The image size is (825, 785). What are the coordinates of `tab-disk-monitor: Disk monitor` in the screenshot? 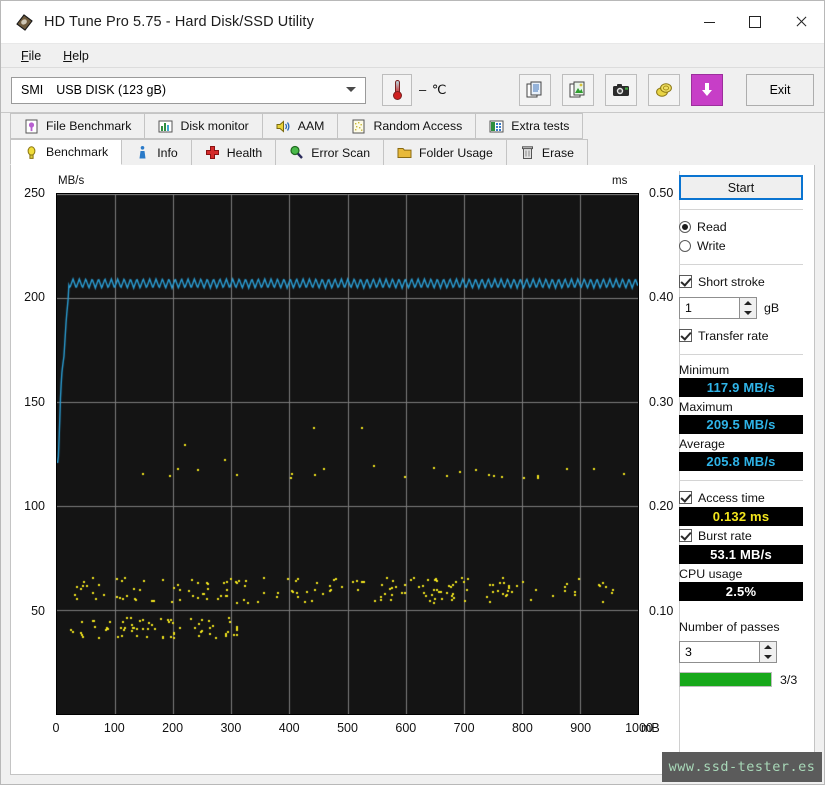 It's located at (203, 126).